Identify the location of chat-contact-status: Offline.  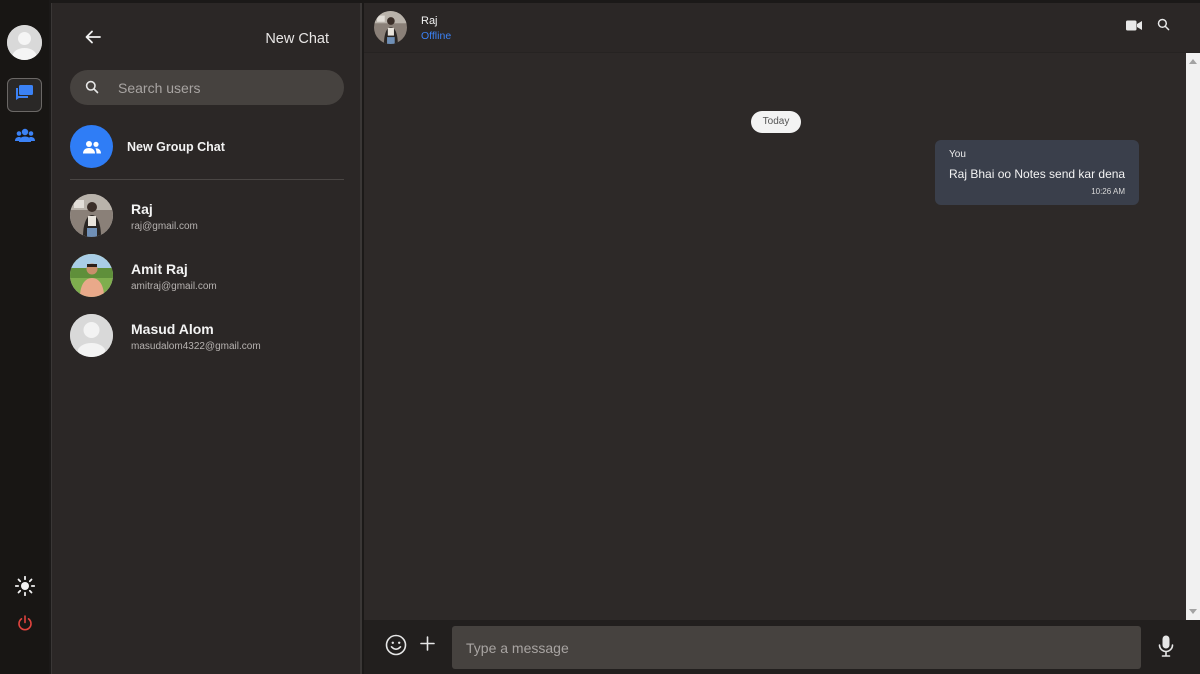
(436, 36).